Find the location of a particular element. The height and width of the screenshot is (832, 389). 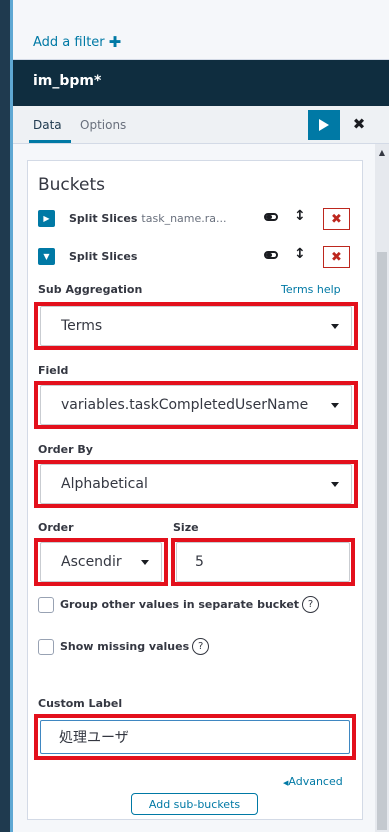

show-missing-label: Show missing values is located at coordinates (125, 646).